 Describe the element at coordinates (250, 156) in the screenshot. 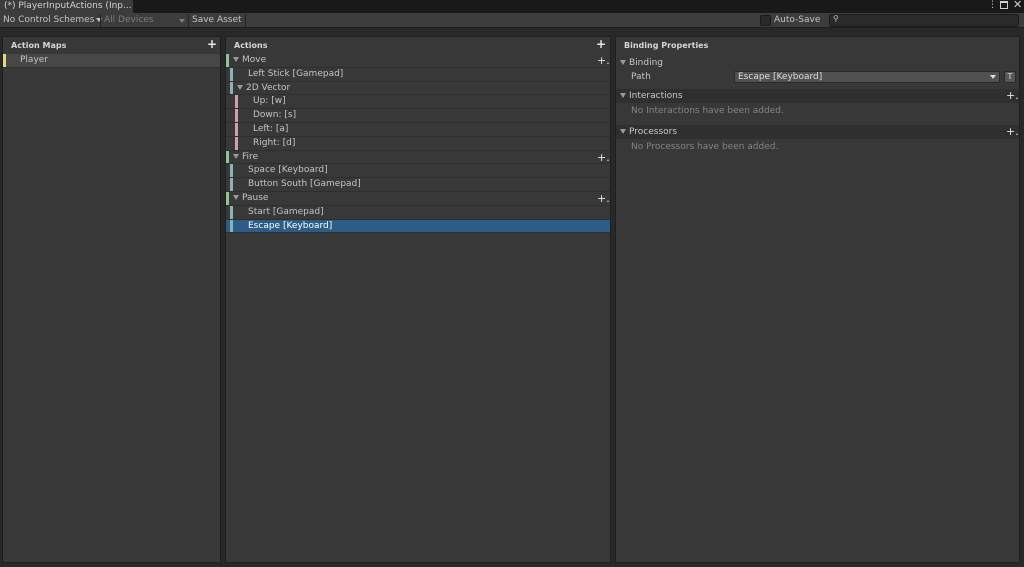

I see `action-label: Fire` at that location.